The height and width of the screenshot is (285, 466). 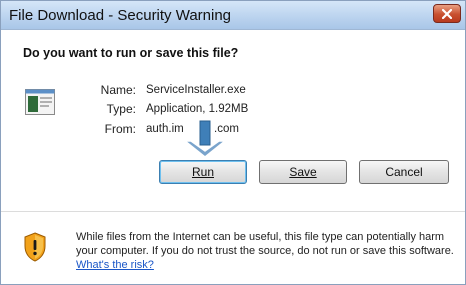 I want to click on security-shield-icon, so click(x=35, y=247).